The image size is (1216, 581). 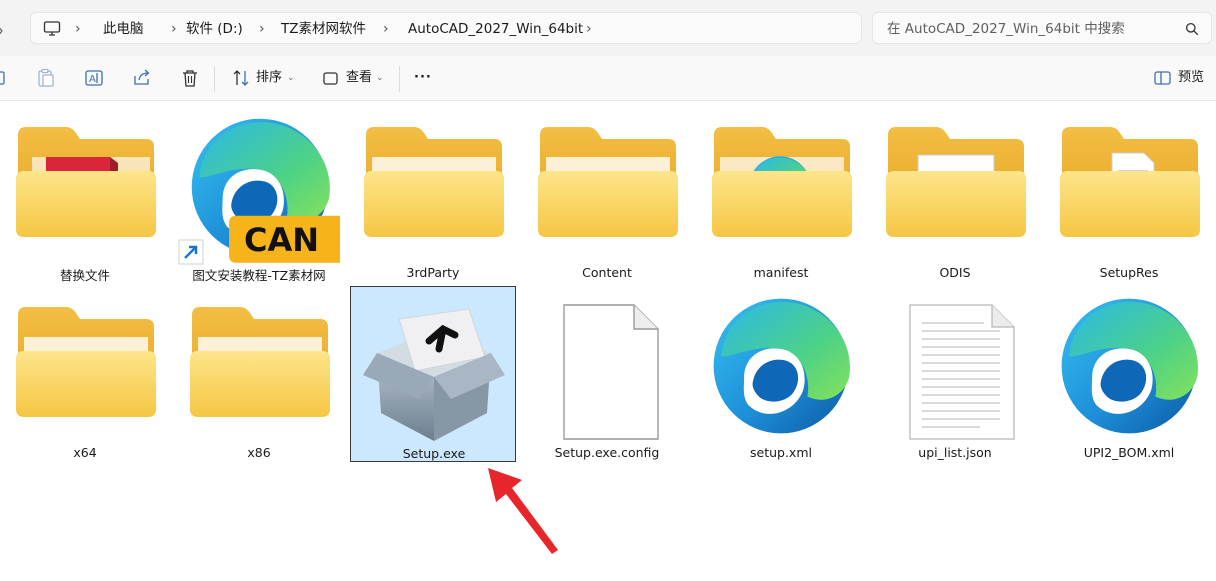 I want to click on delete-icon, so click(x=190, y=78).